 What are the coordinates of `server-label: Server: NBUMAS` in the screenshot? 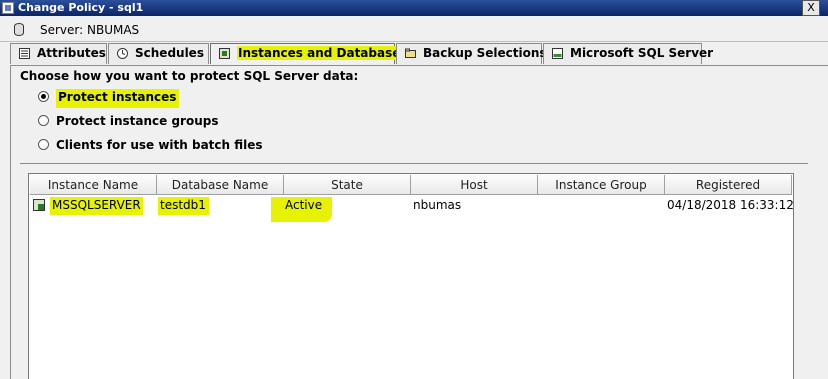 It's located at (90, 30).